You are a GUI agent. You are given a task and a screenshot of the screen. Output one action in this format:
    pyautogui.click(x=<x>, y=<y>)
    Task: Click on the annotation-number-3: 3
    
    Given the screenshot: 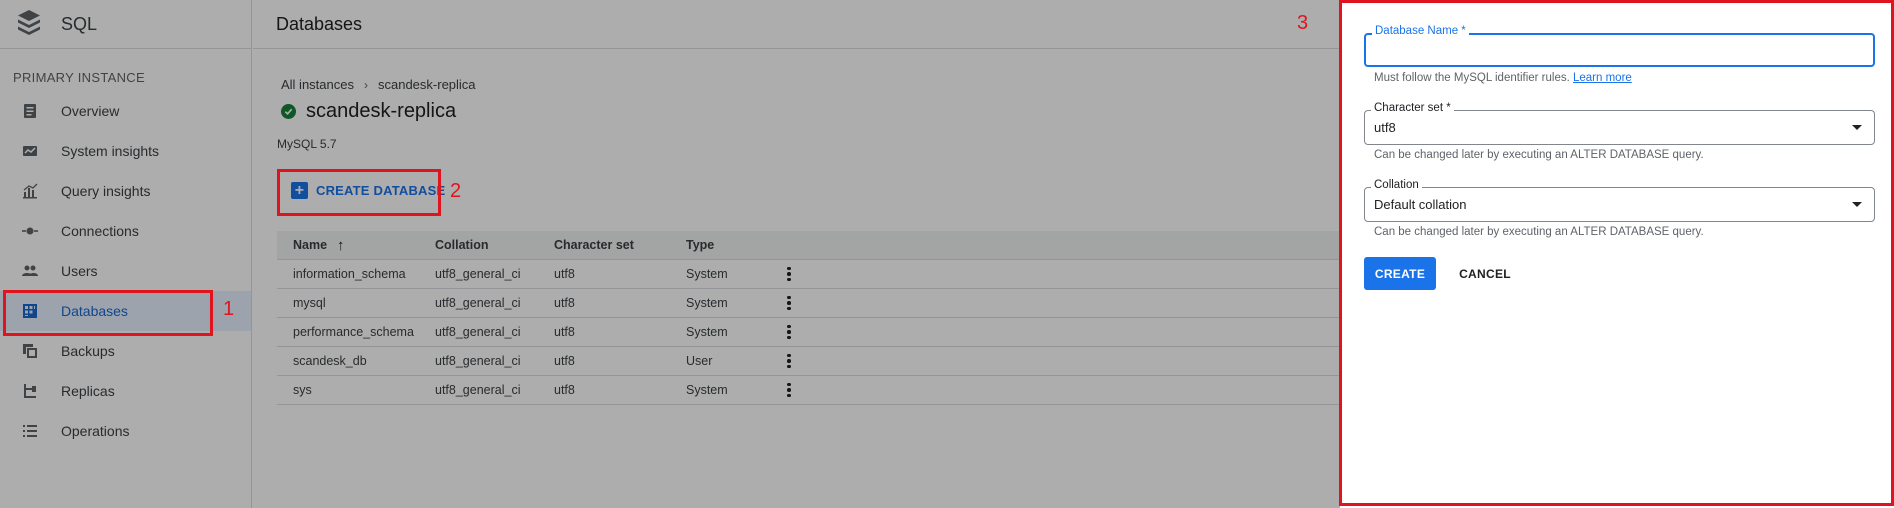 What is the action you would take?
    pyautogui.click(x=1303, y=23)
    